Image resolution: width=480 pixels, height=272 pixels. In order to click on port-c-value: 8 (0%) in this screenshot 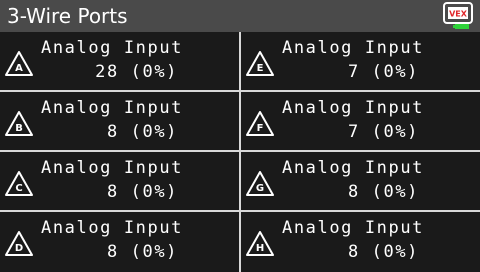, I will do `click(142, 192)`.